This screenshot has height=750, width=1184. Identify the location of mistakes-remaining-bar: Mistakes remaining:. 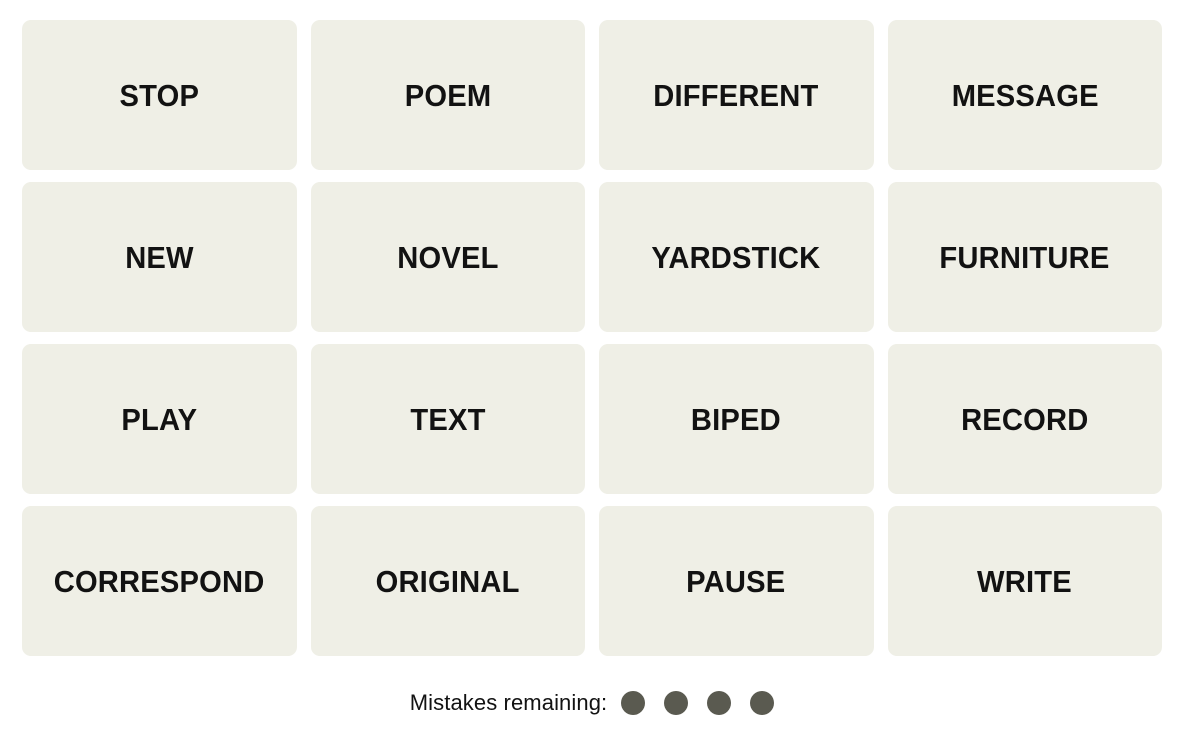
(592, 703).